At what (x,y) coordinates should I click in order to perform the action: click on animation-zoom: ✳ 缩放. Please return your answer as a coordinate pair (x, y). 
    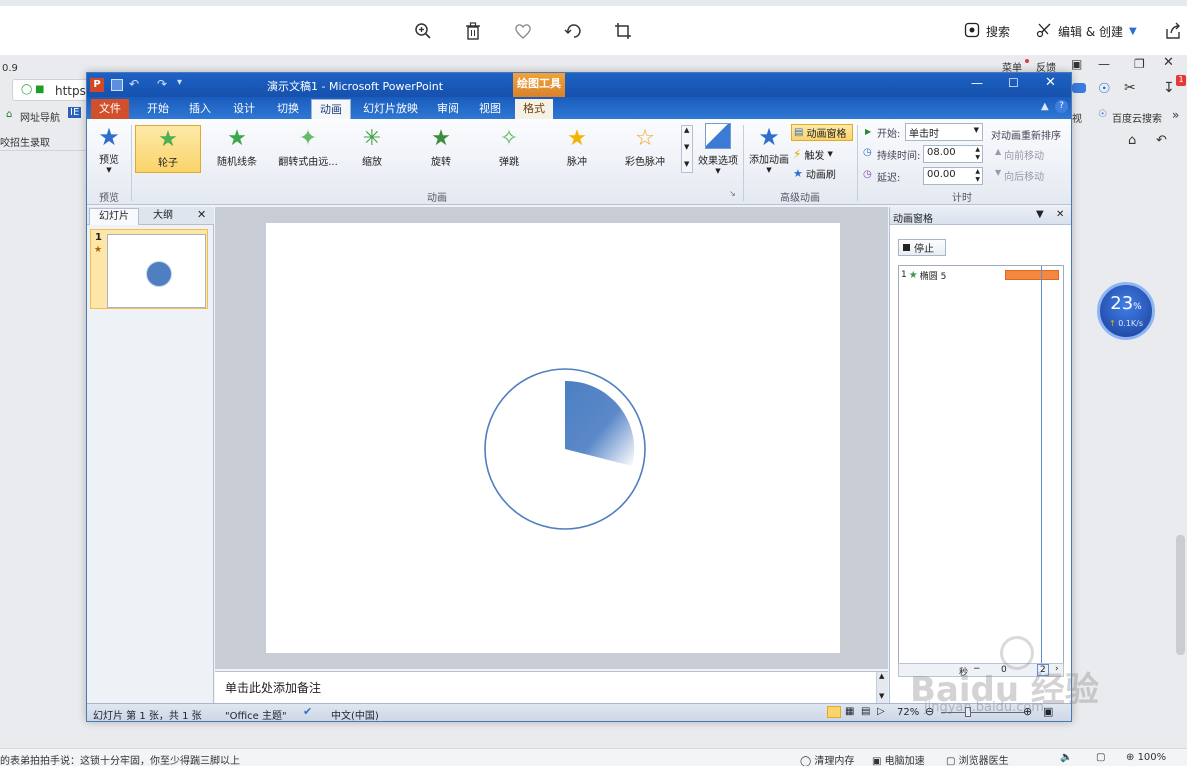
    Looking at the image, I should click on (372, 149).